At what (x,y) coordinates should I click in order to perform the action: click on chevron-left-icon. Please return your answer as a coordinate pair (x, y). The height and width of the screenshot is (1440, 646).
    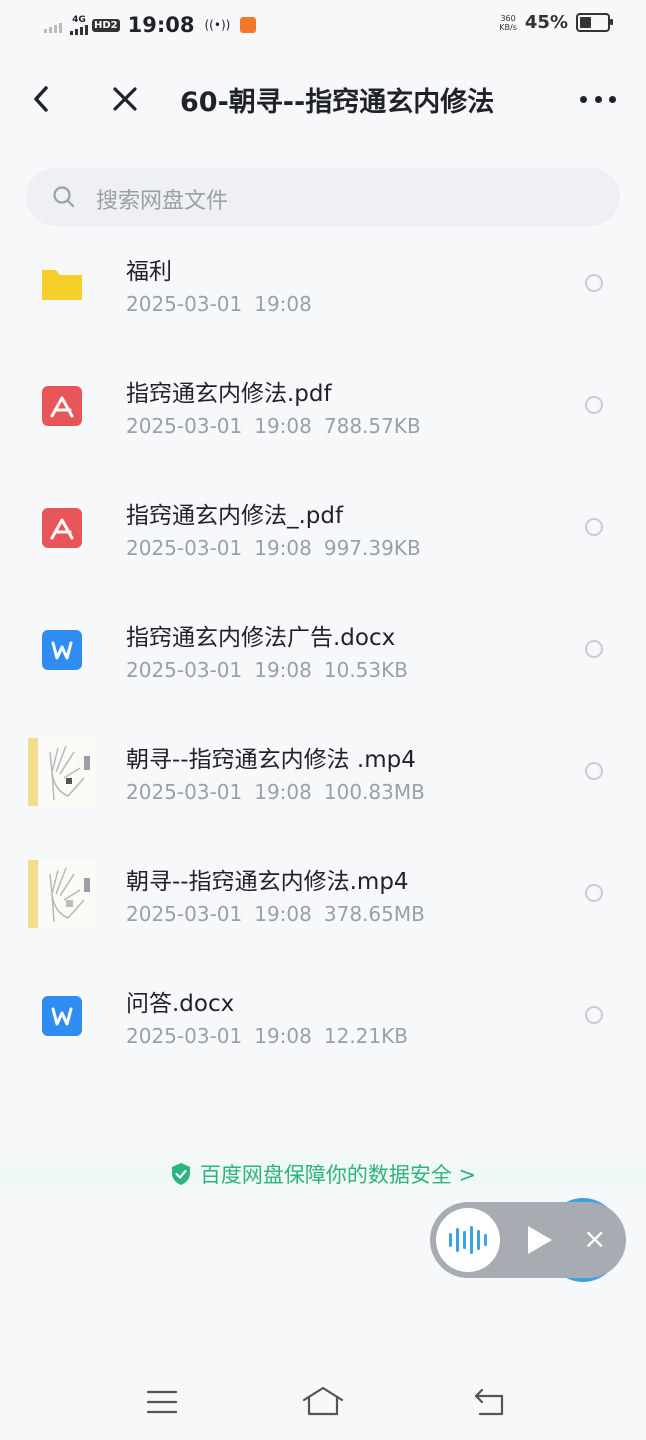
    Looking at the image, I should click on (41, 99).